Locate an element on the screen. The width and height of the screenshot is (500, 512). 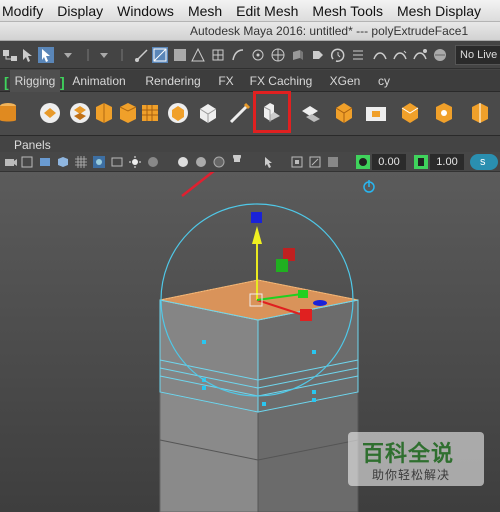
x-scale-handle is located at coordinates (306, 315).